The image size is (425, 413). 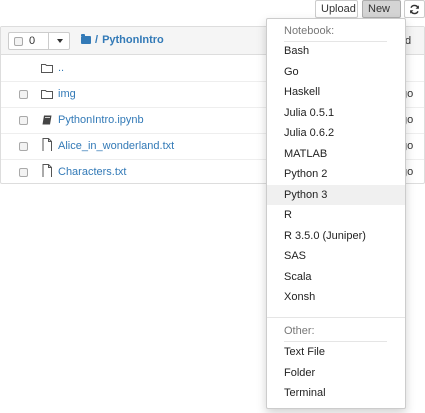 What do you see at coordinates (299, 331) in the screenshot?
I see `other-header: Other:` at bounding box center [299, 331].